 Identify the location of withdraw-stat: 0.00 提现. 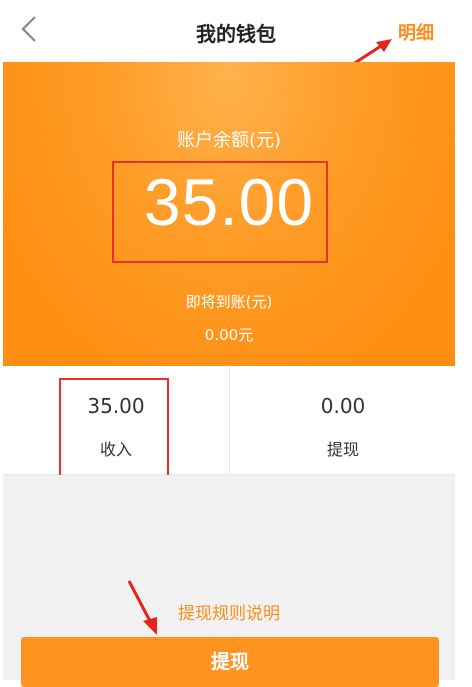
(342, 420).